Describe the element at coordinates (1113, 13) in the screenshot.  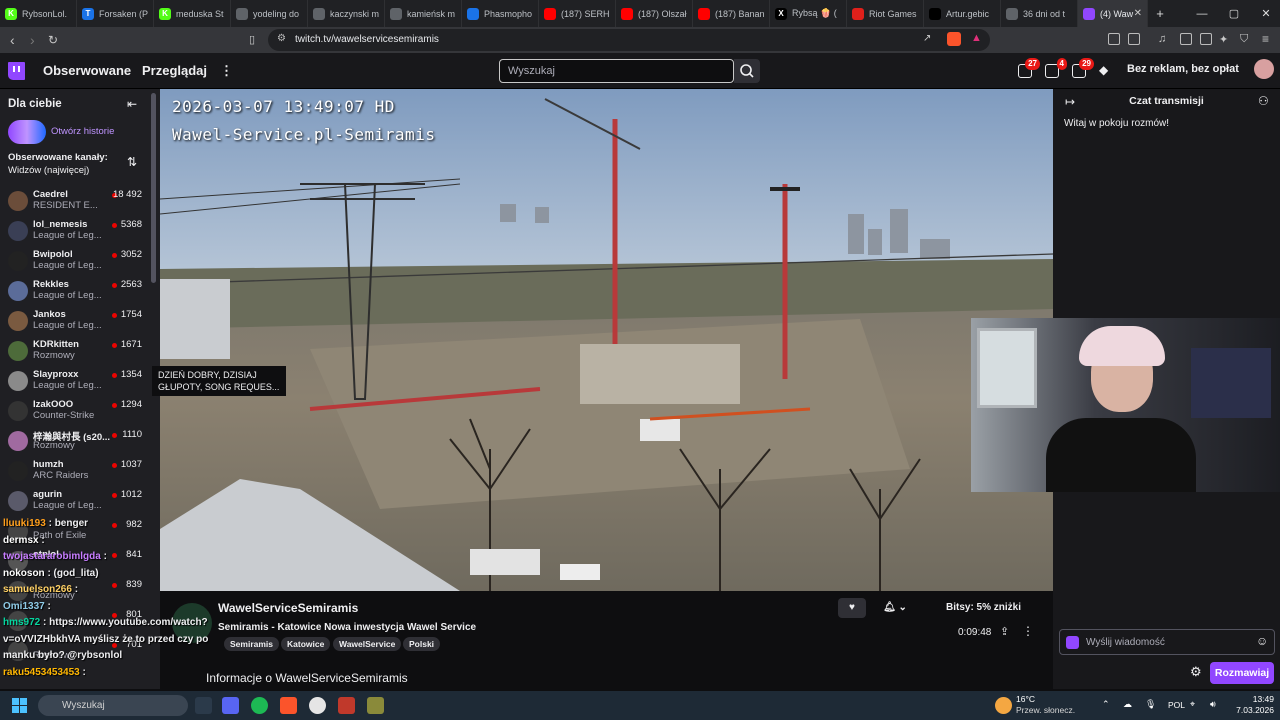
I see `browser-tab: (4) Waw ✕` at that location.